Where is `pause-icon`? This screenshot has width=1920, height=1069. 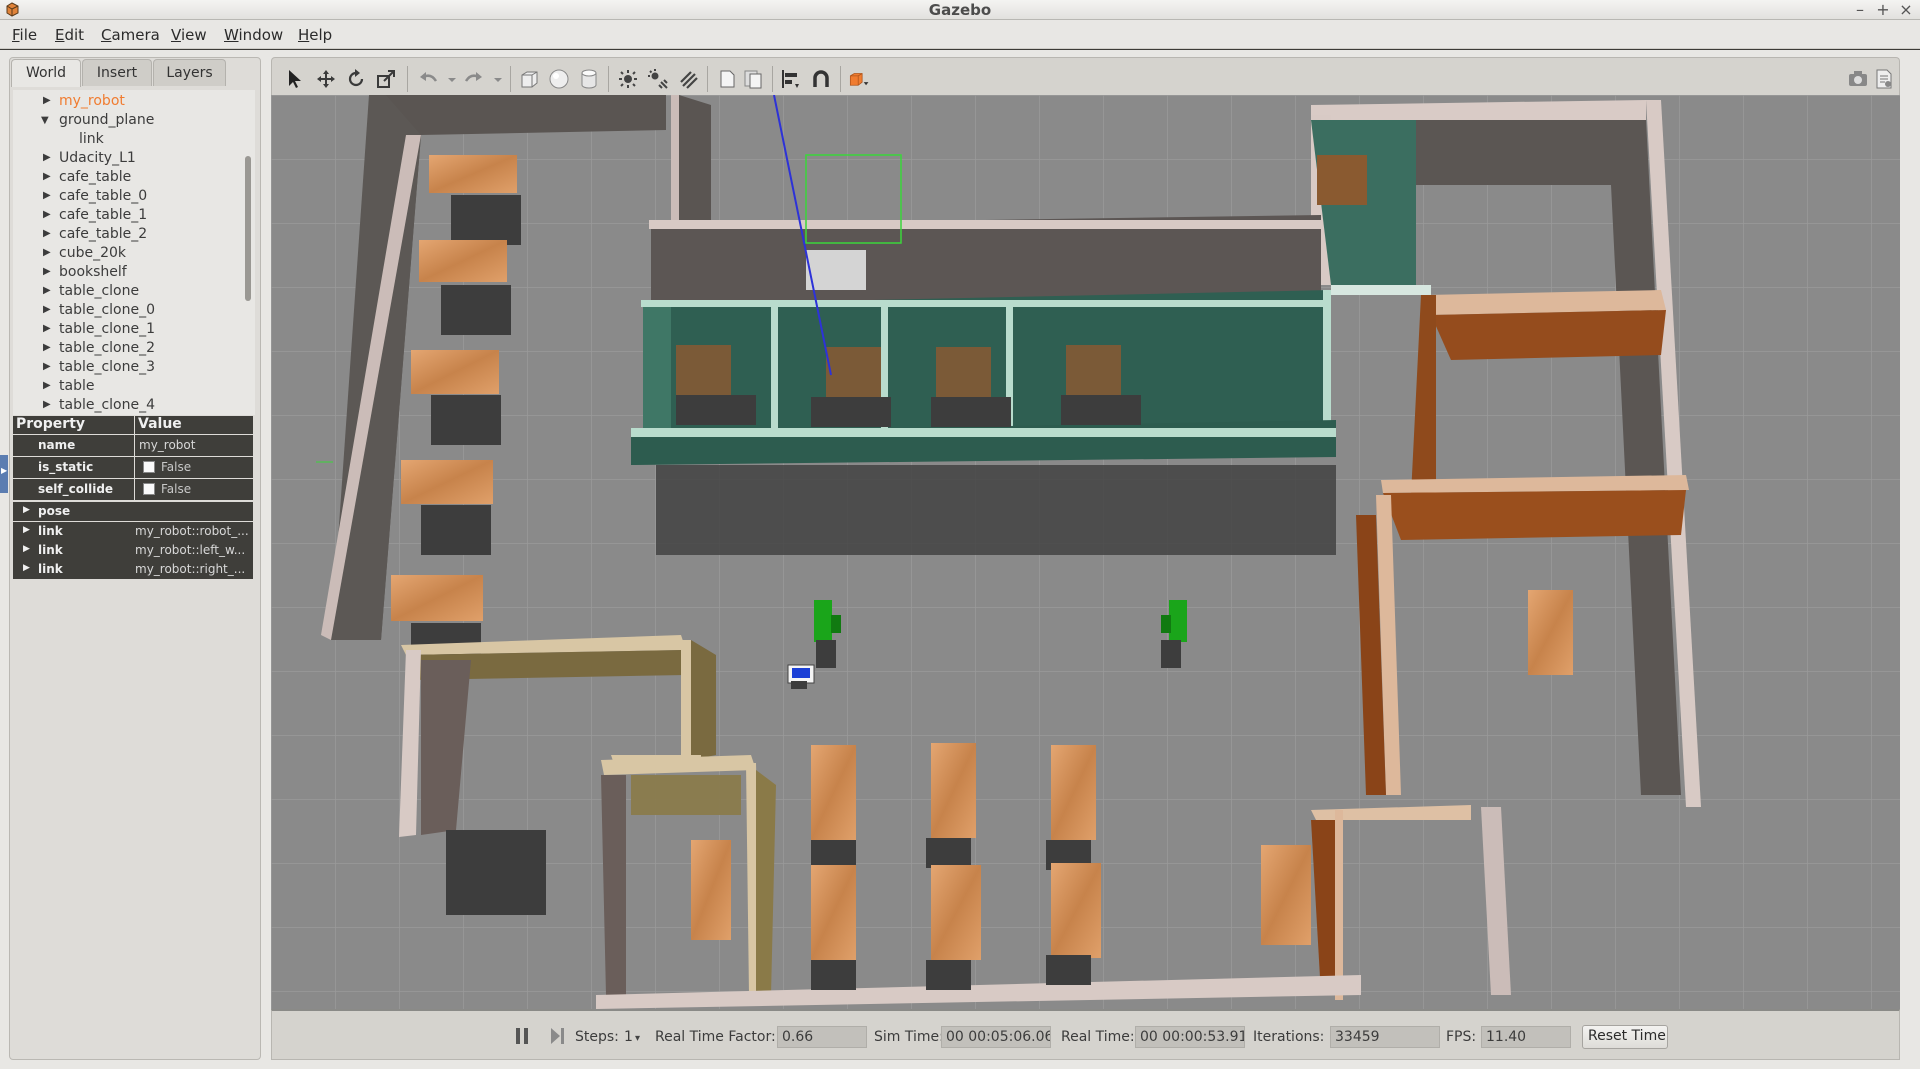
pause-icon is located at coordinates (522, 1036).